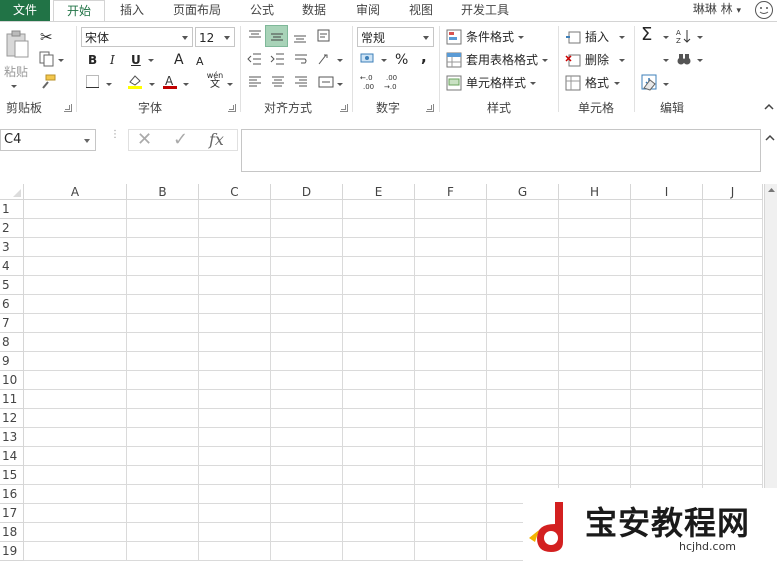  I want to click on tab-insert: 插入, so click(132, 10).